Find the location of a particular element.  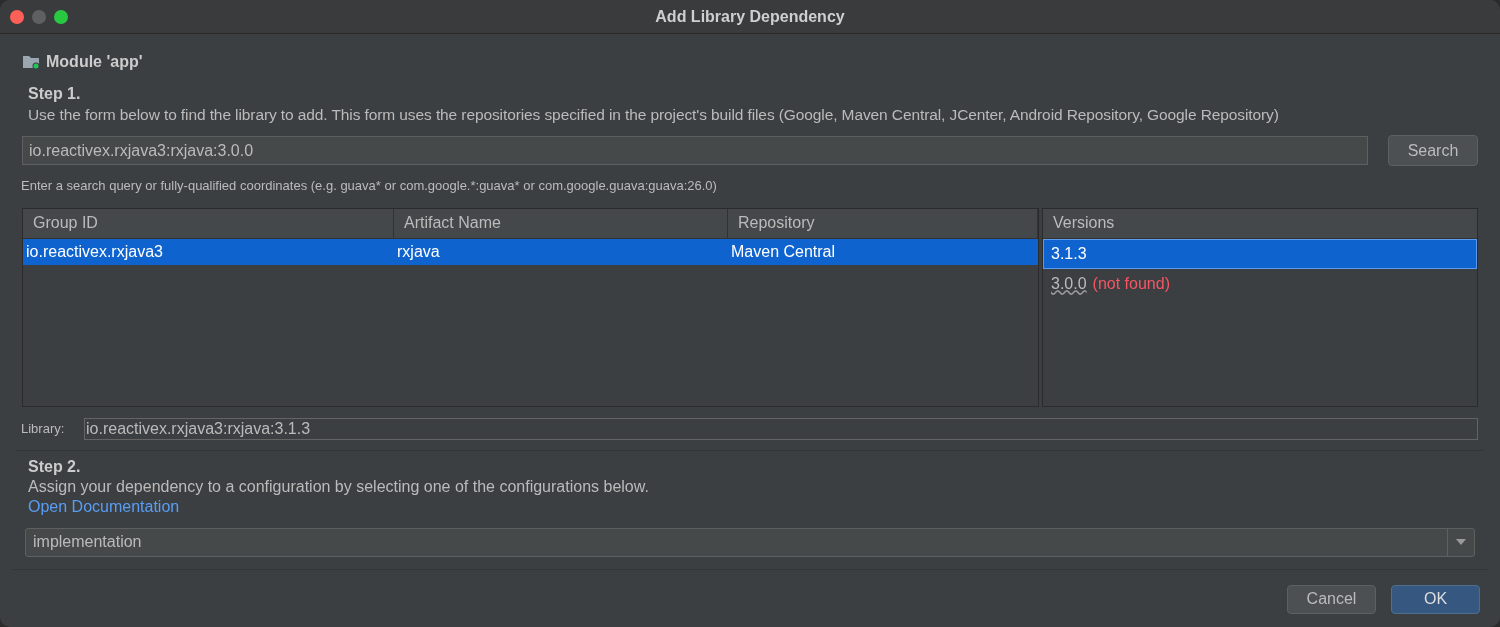

cancel-button: Cancel is located at coordinates (1331, 599).